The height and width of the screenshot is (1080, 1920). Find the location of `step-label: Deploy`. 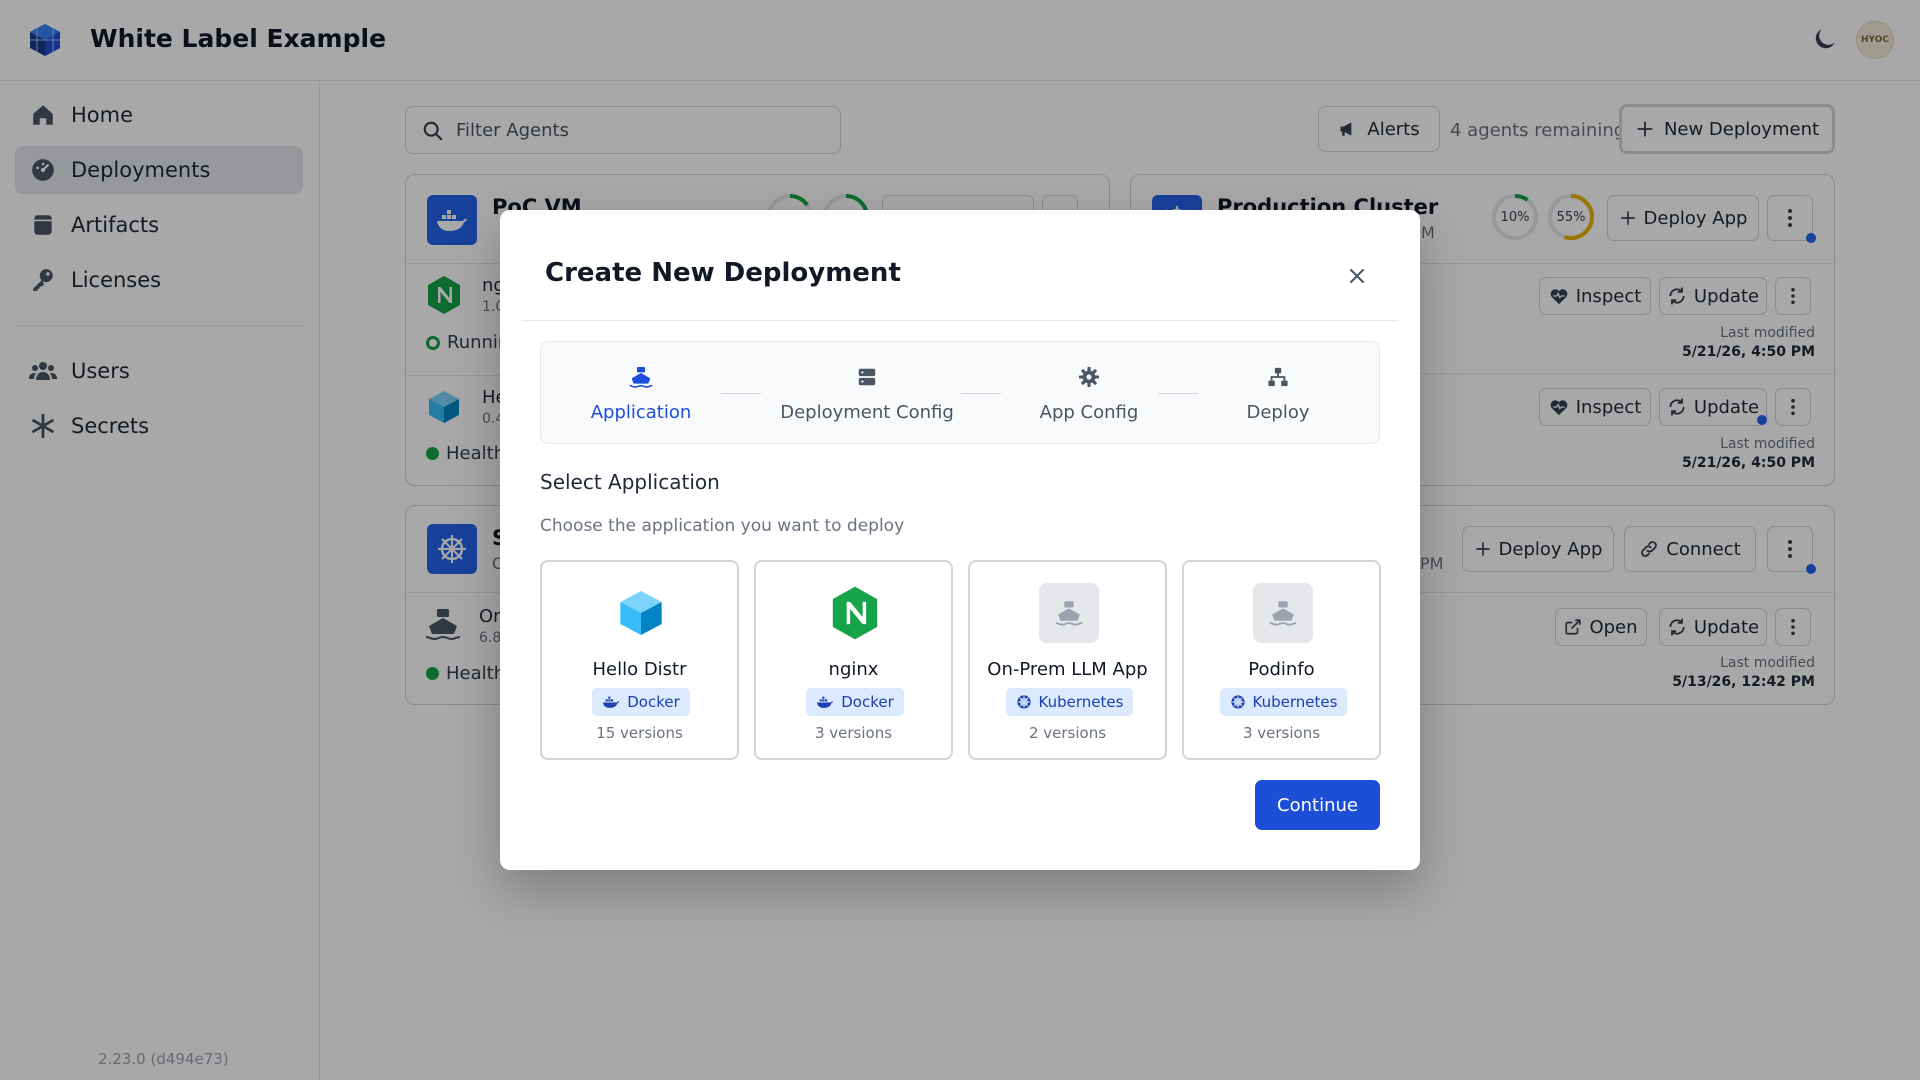

step-label: Deploy is located at coordinates (1278, 412).